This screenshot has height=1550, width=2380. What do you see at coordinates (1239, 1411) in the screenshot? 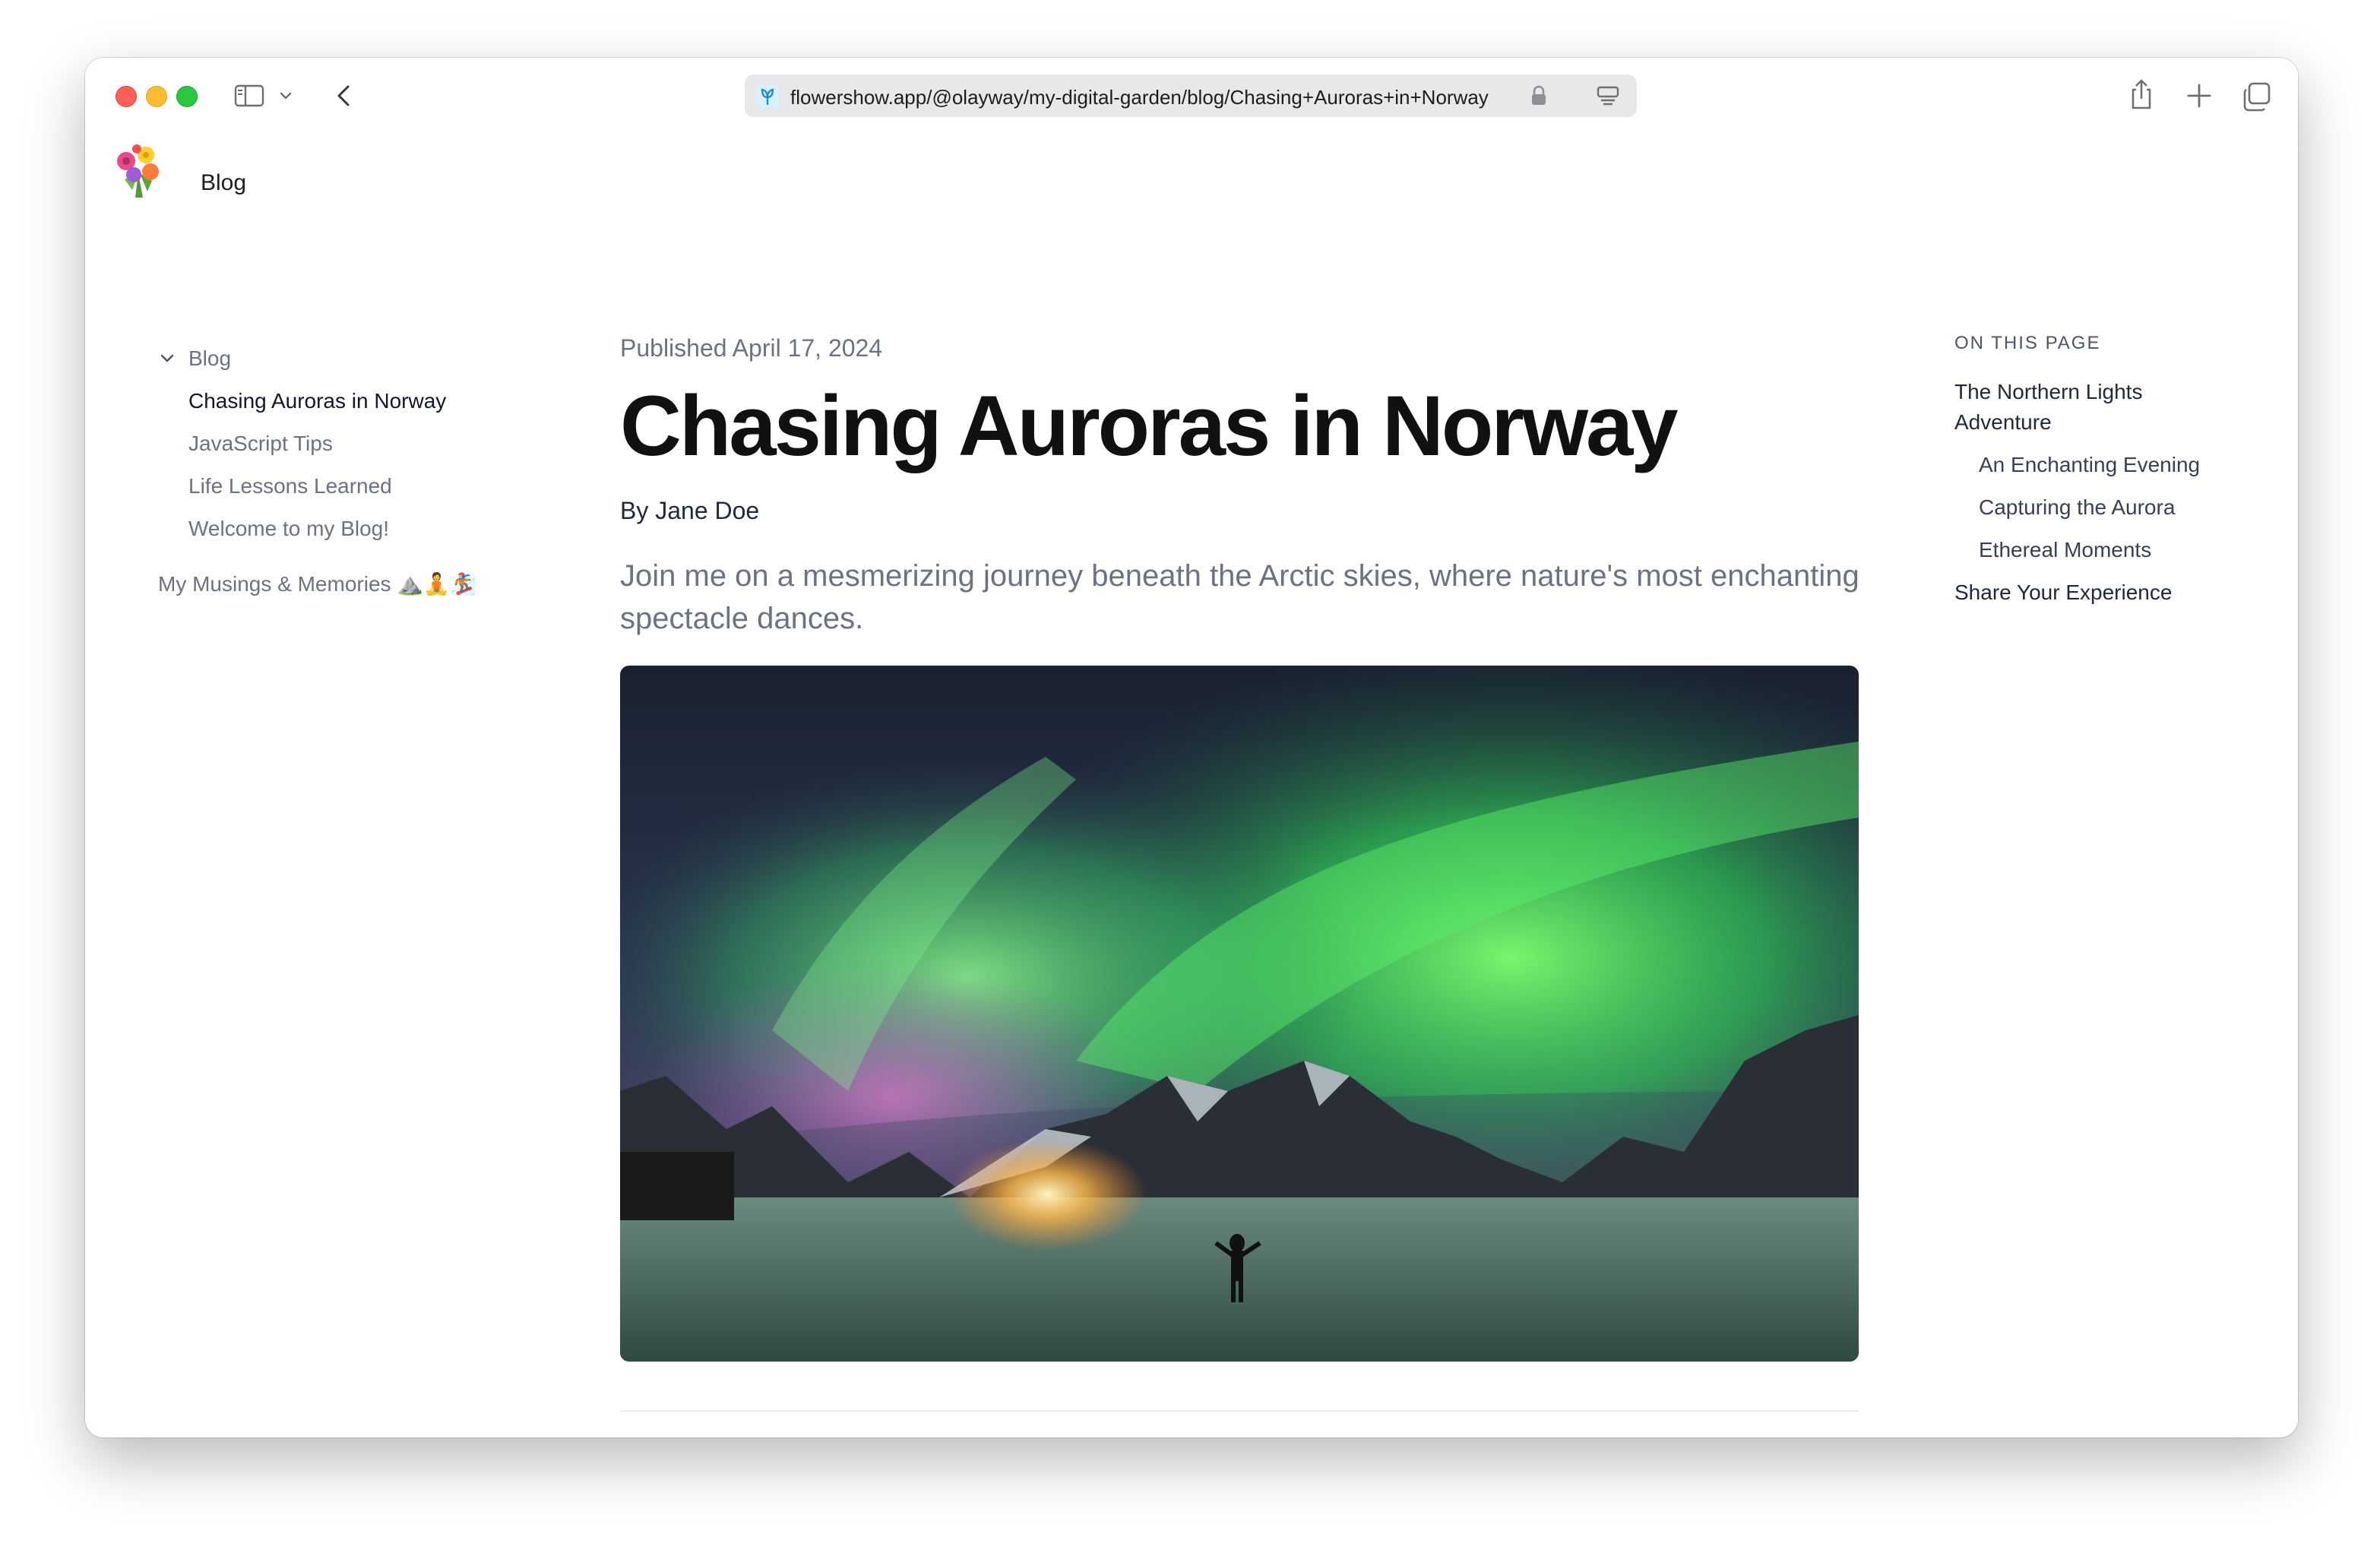
I see `content-divider` at bounding box center [1239, 1411].